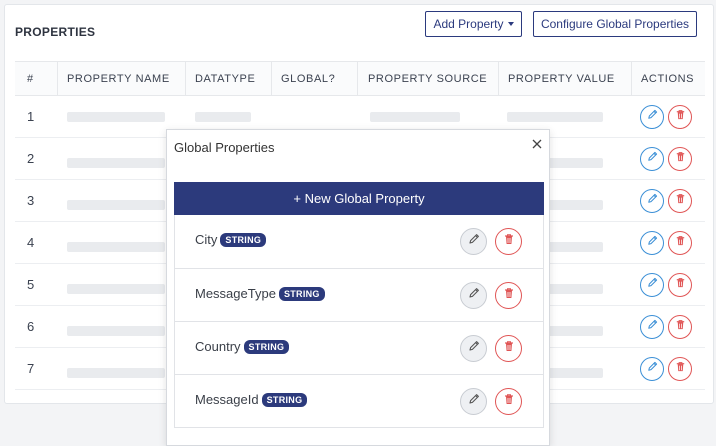 The width and height of the screenshot is (716, 446). I want to click on global-property-item: MessageType STRING, so click(359, 294).